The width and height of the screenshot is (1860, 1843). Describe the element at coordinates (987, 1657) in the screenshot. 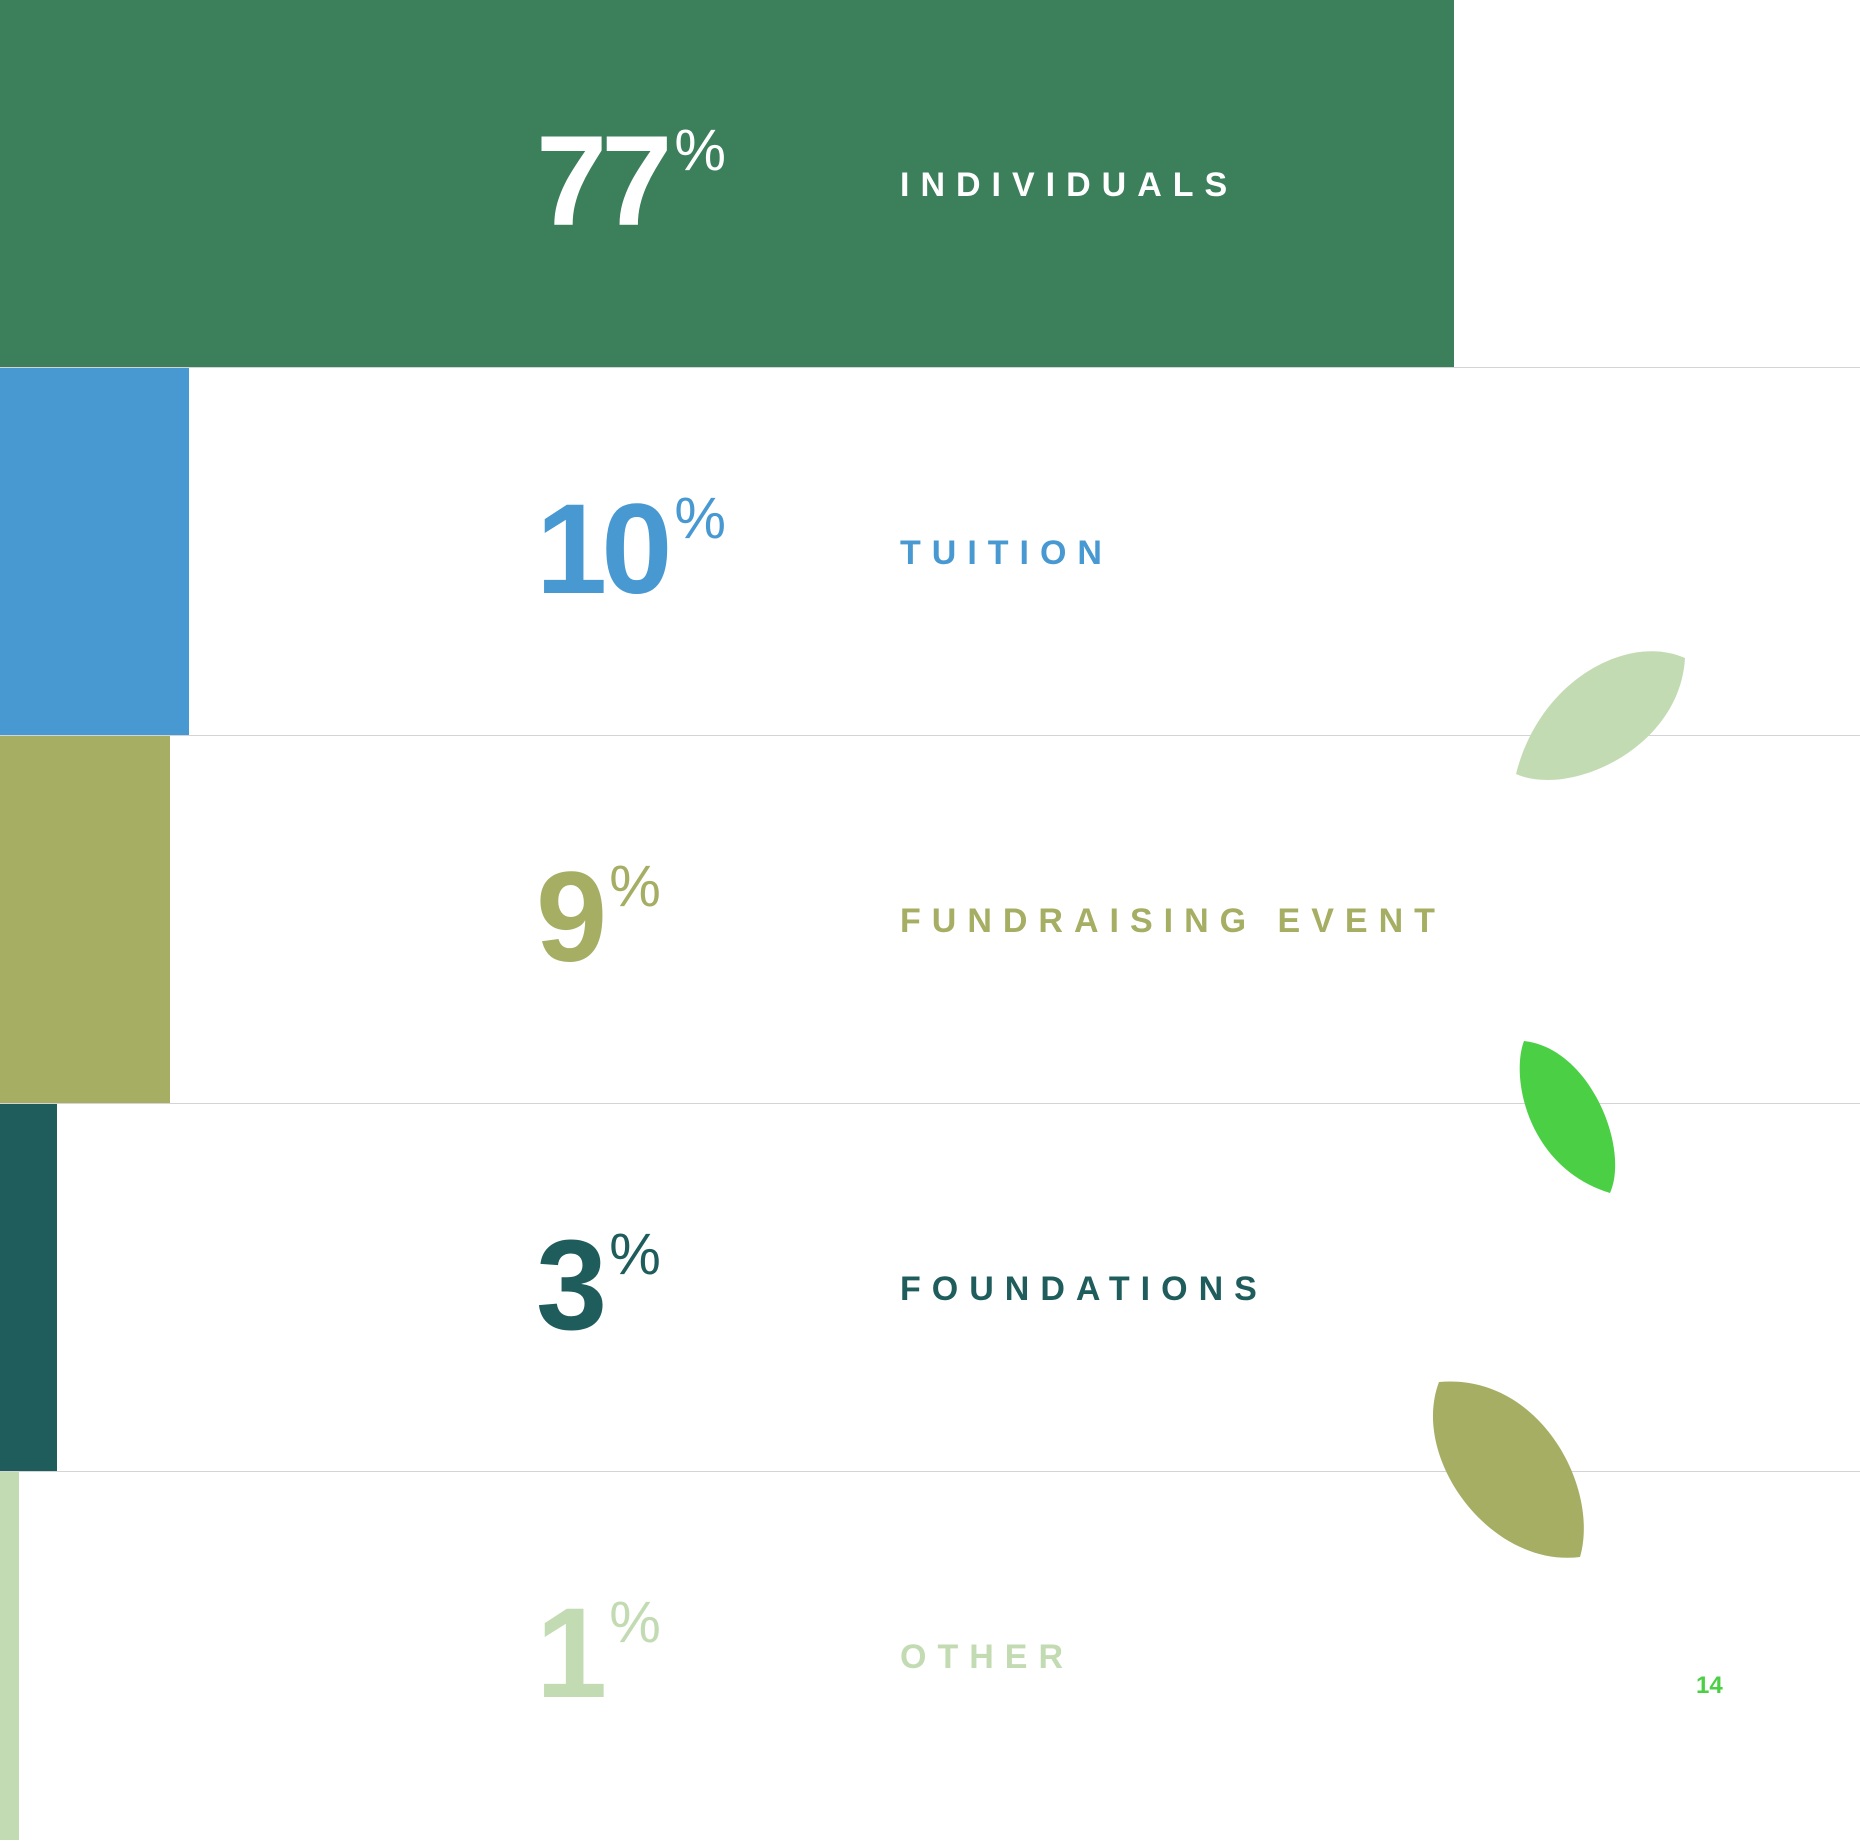

I see `category-label: OTHER` at that location.